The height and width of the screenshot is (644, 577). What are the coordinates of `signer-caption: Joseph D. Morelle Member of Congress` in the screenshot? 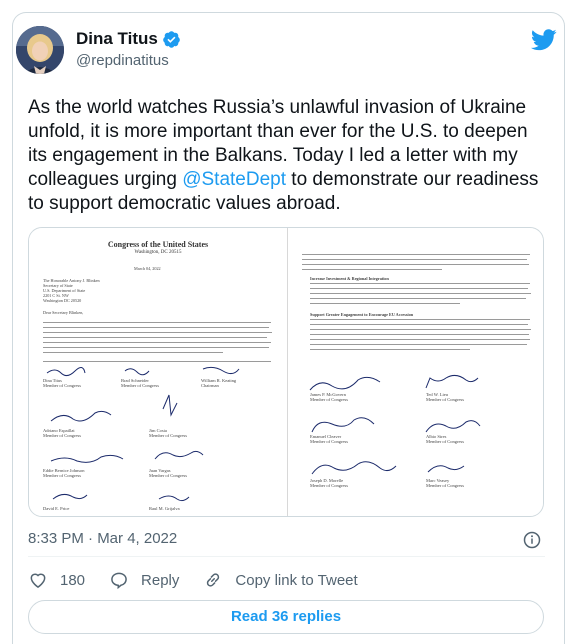 It's located at (329, 483).